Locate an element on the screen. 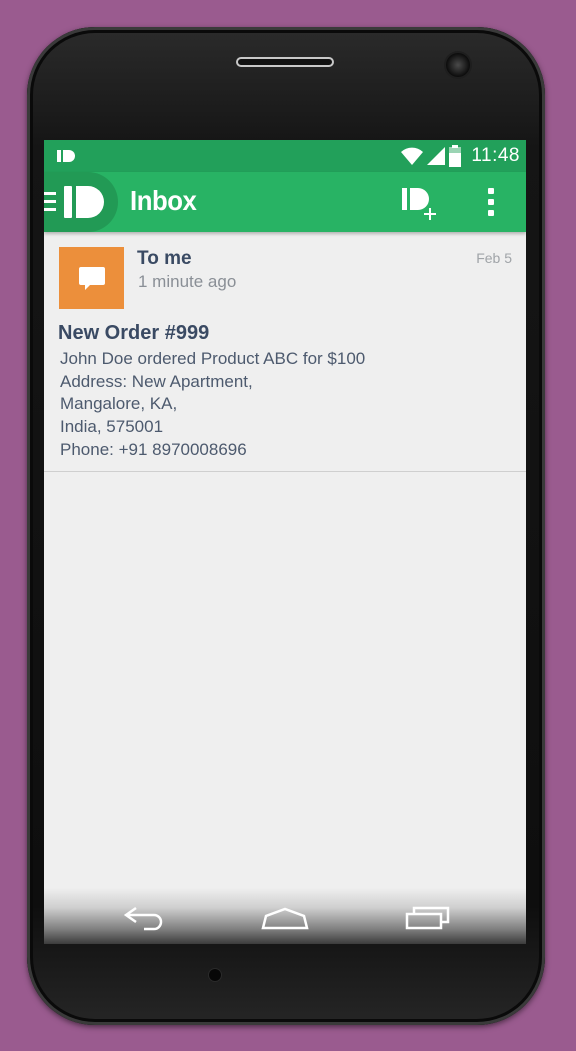 The height and width of the screenshot is (1051, 576). home-button is located at coordinates (285, 917).